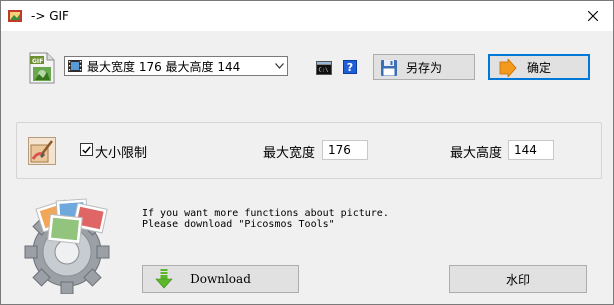  I want to click on max-width-label: 最大宽度, so click(289, 153).